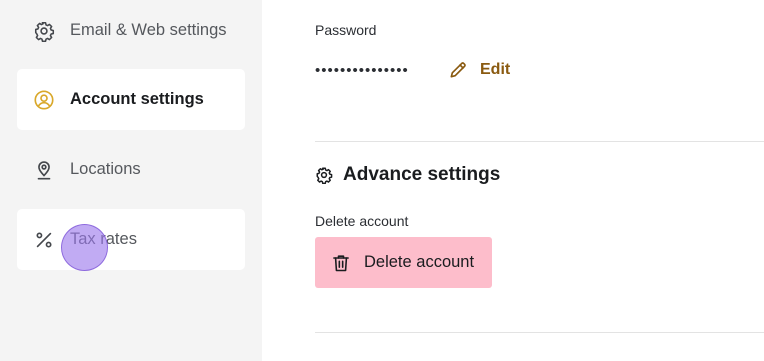  I want to click on advance-settings-heading: Advance settings, so click(407, 175).